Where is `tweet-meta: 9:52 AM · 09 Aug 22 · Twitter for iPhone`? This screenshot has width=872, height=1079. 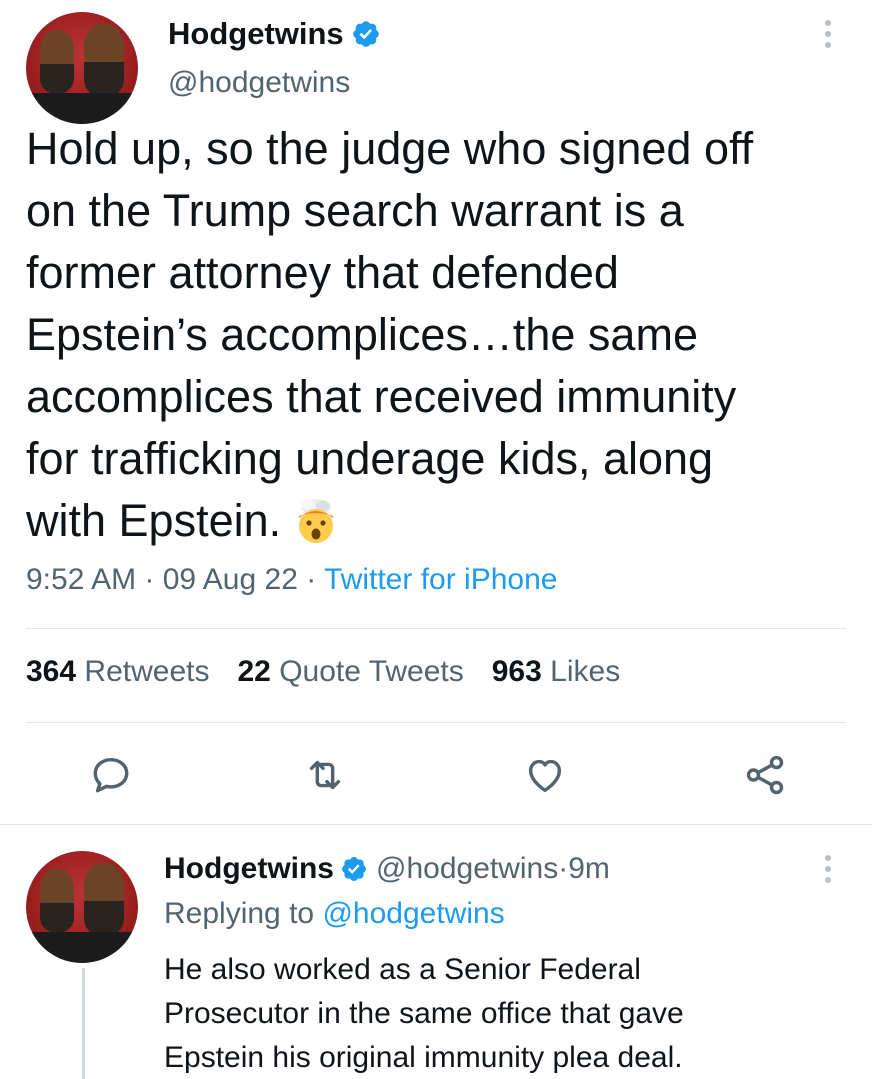
tweet-meta: 9:52 AM · 09 Aug 22 · Twitter for iPhone is located at coordinates (291, 580).